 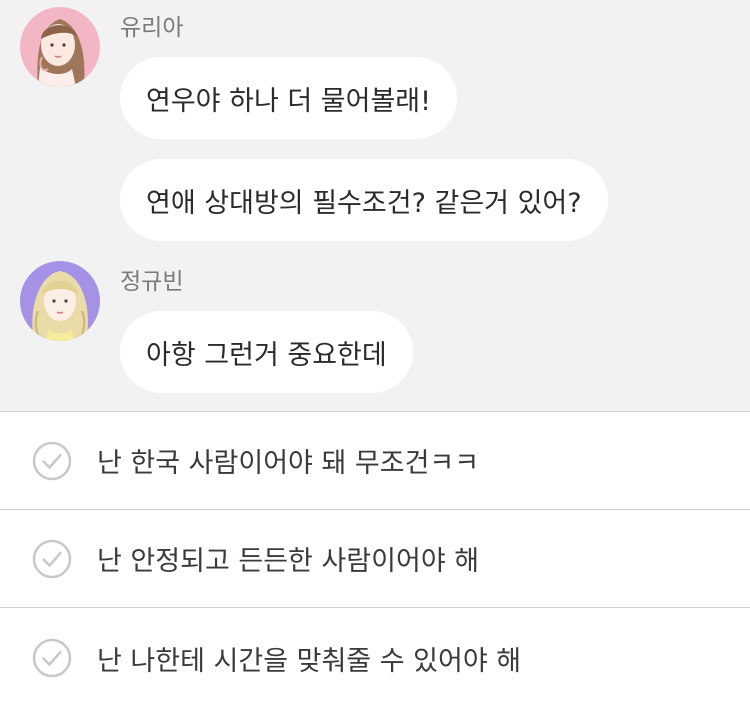 What do you see at coordinates (288, 463) in the screenshot?
I see `reply-option-label: 난 한국 사람이어야 돼 무조건ㅋㅋ` at bounding box center [288, 463].